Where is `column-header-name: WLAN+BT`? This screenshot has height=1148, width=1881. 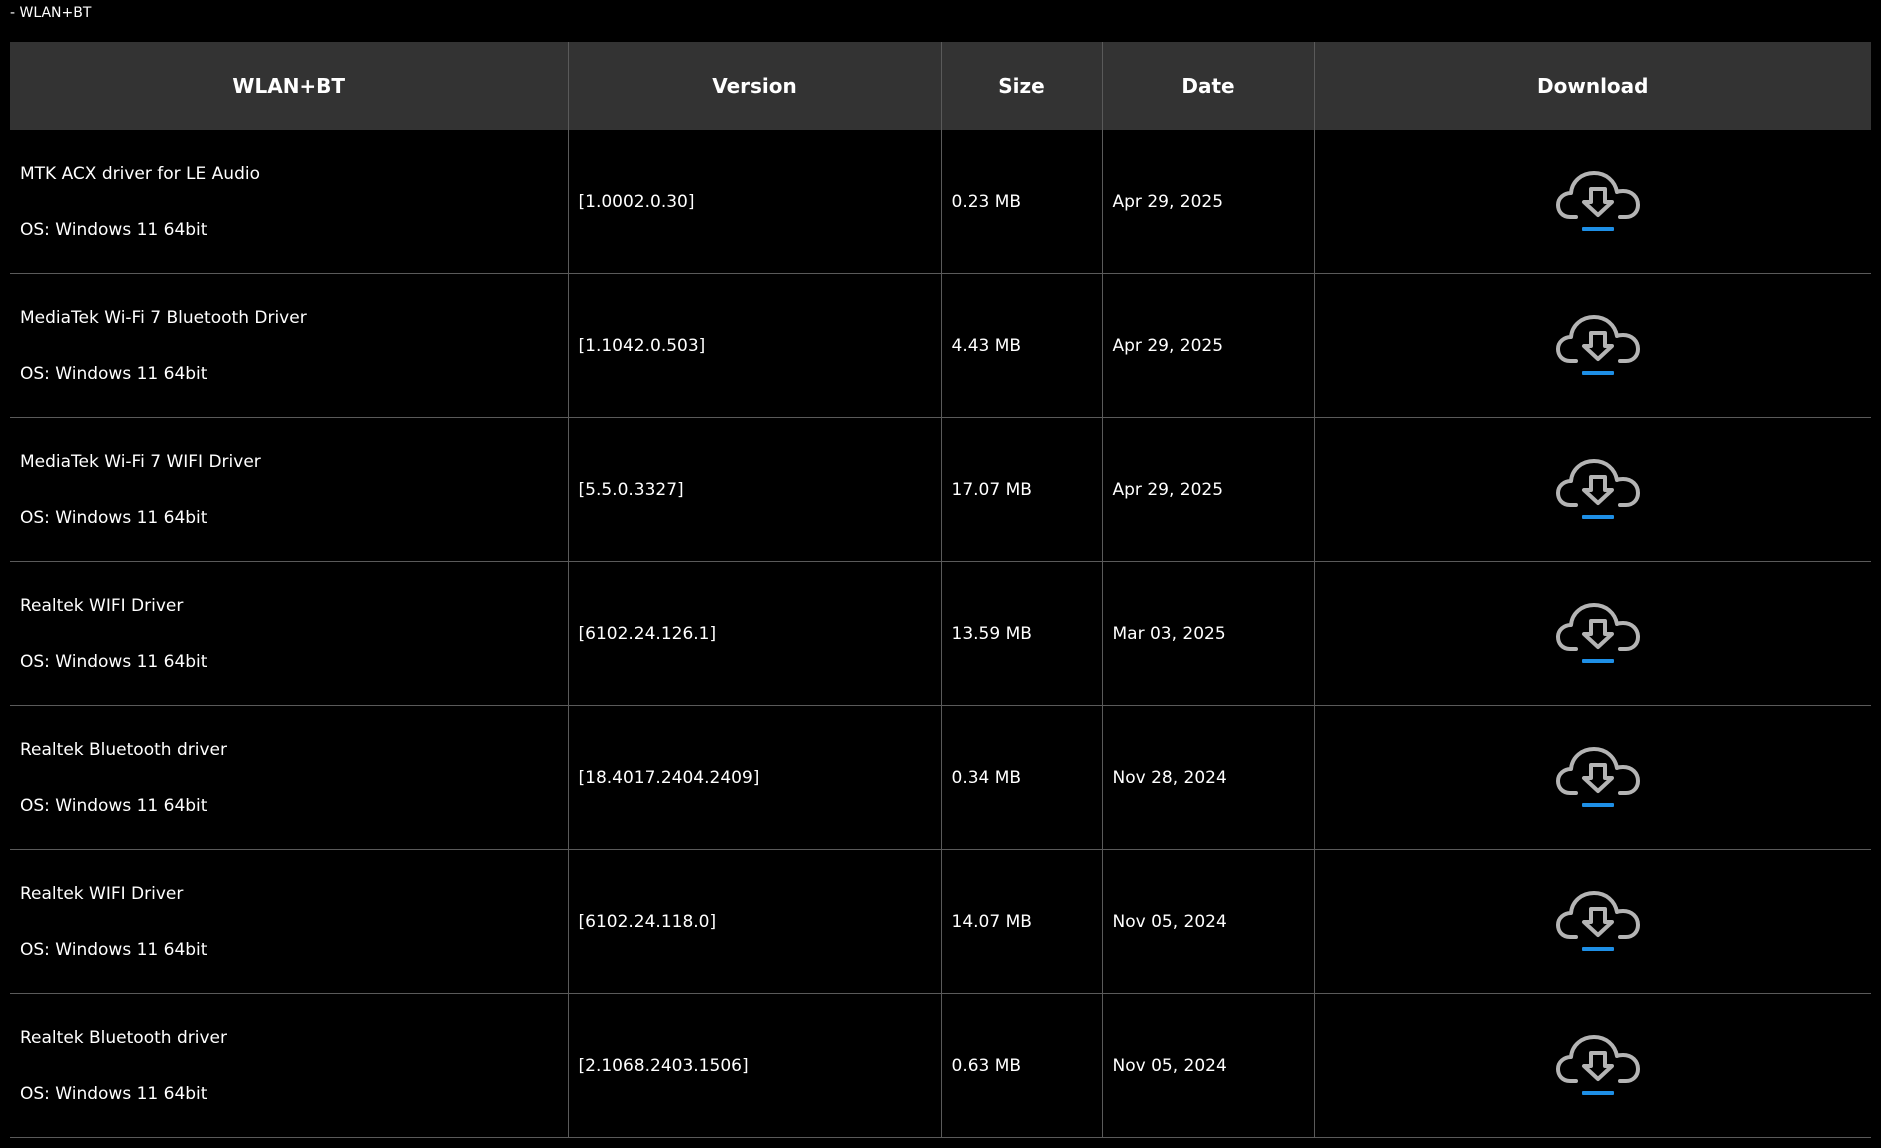 column-header-name: WLAN+BT is located at coordinates (289, 86).